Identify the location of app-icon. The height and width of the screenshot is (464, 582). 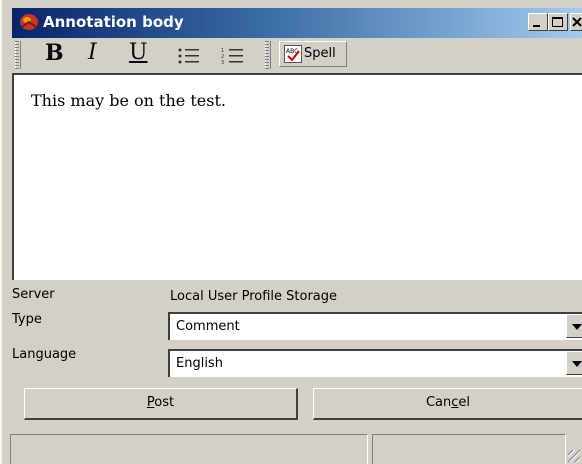
(29, 22).